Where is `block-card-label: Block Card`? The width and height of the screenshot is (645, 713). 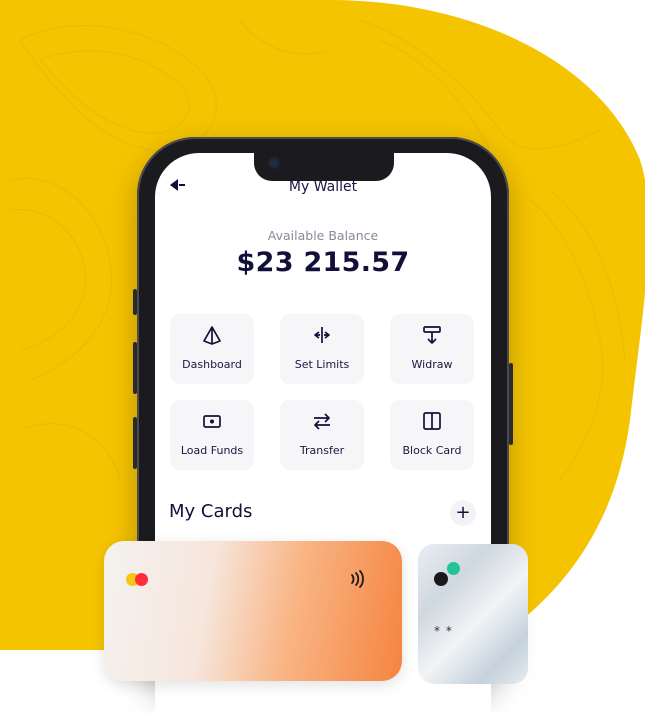 block-card-label: Block Card is located at coordinates (432, 450).